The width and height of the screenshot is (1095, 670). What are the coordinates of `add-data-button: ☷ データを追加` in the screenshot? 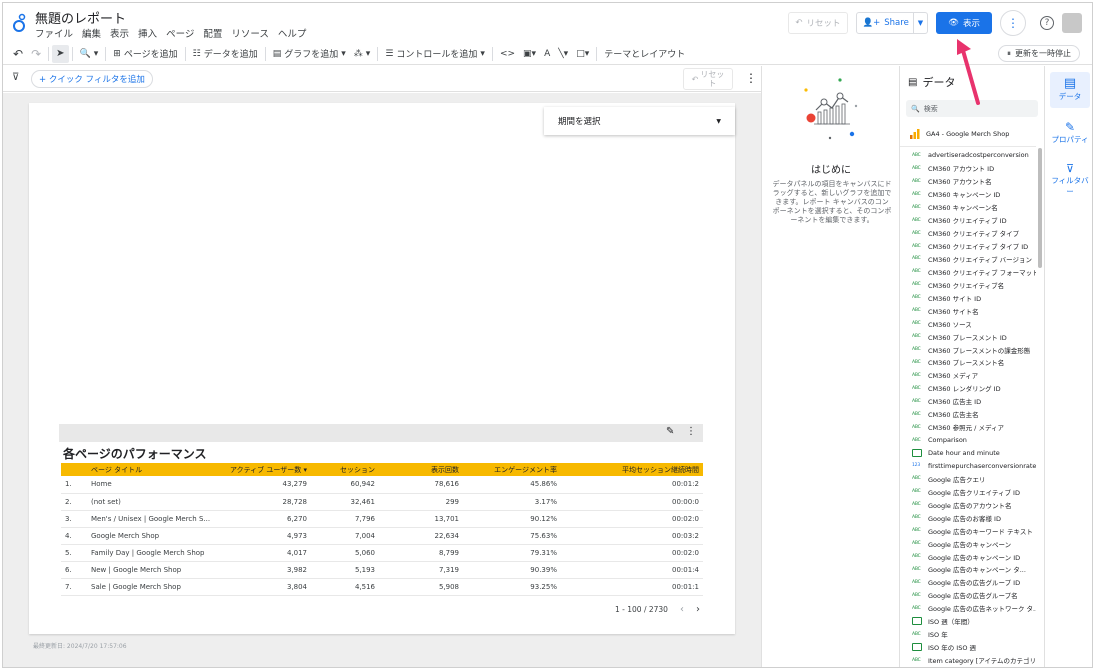 It's located at (225, 54).